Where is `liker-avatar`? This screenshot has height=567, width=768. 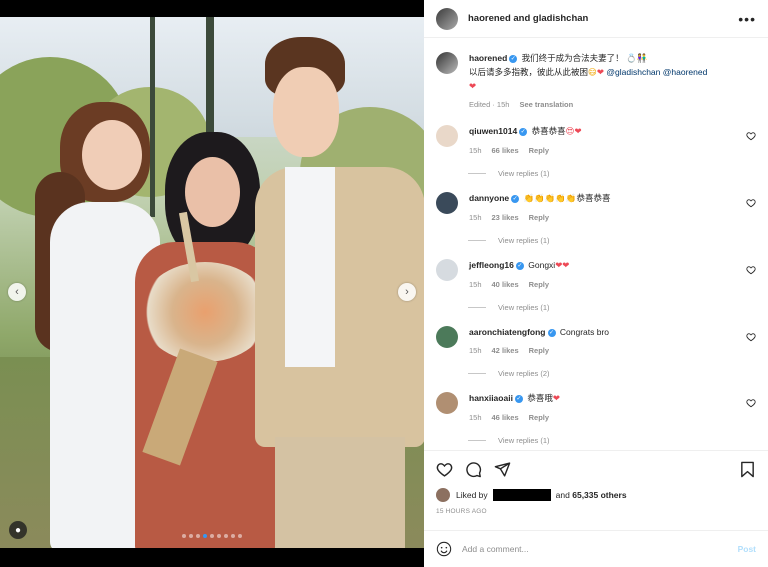 liker-avatar is located at coordinates (443, 495).